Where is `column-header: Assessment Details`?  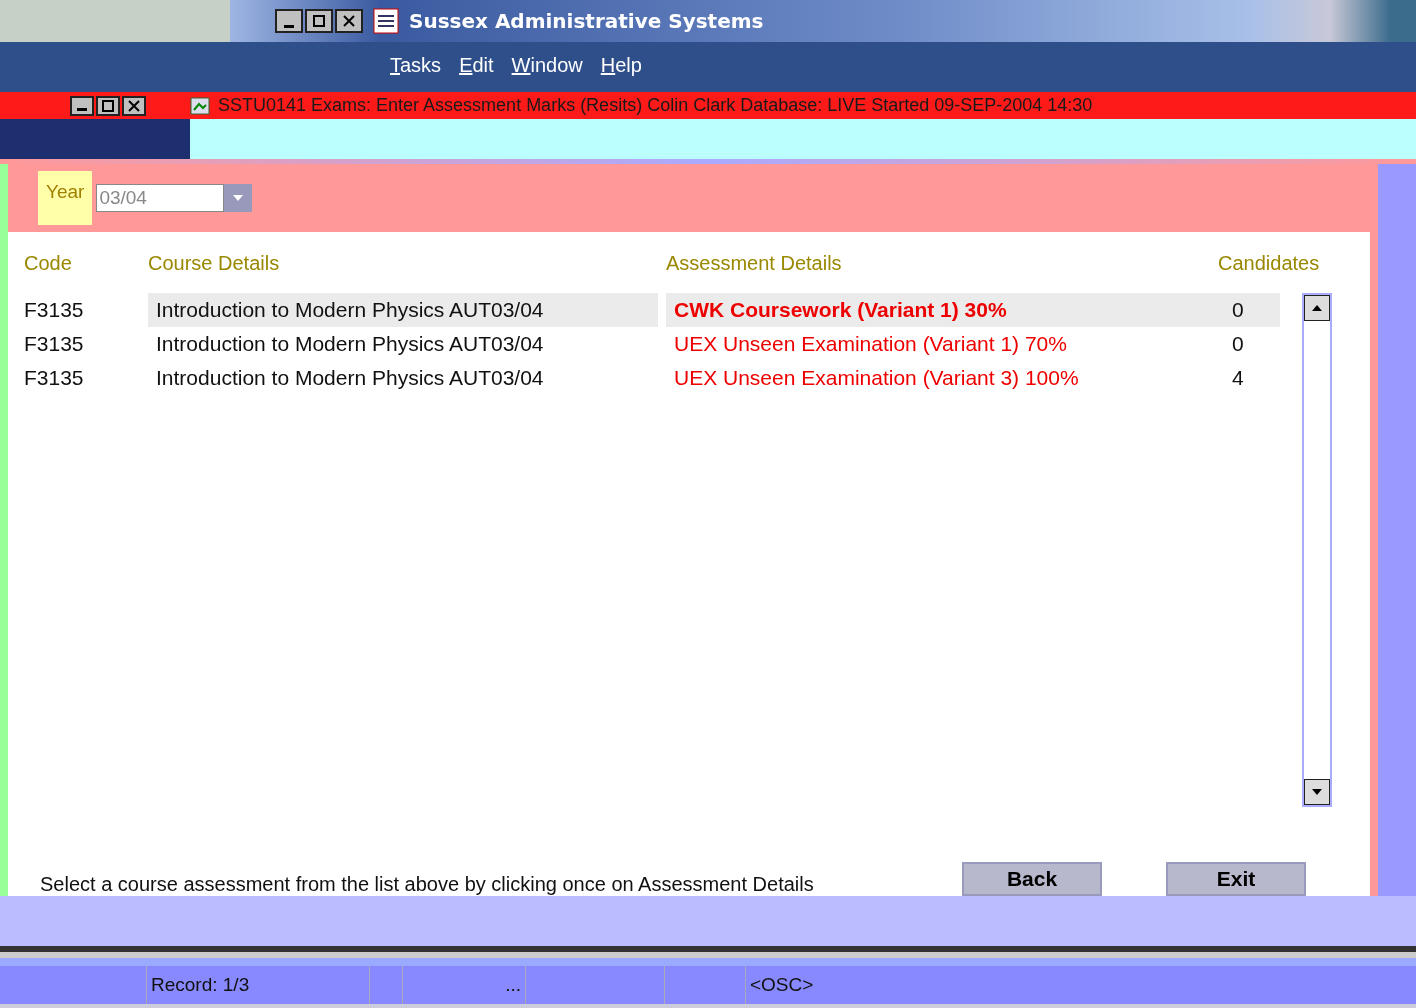
column-header: Assessment Details is located at coordinates (754, 263).